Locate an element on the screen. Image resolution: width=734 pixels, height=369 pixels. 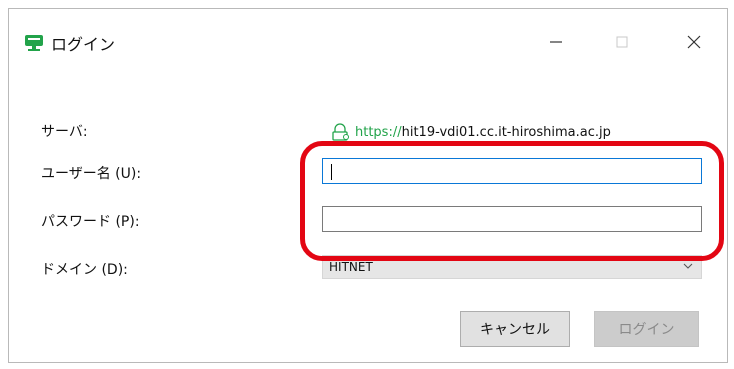
server-url-prefix: https:// is located at coordinates (378, 132).